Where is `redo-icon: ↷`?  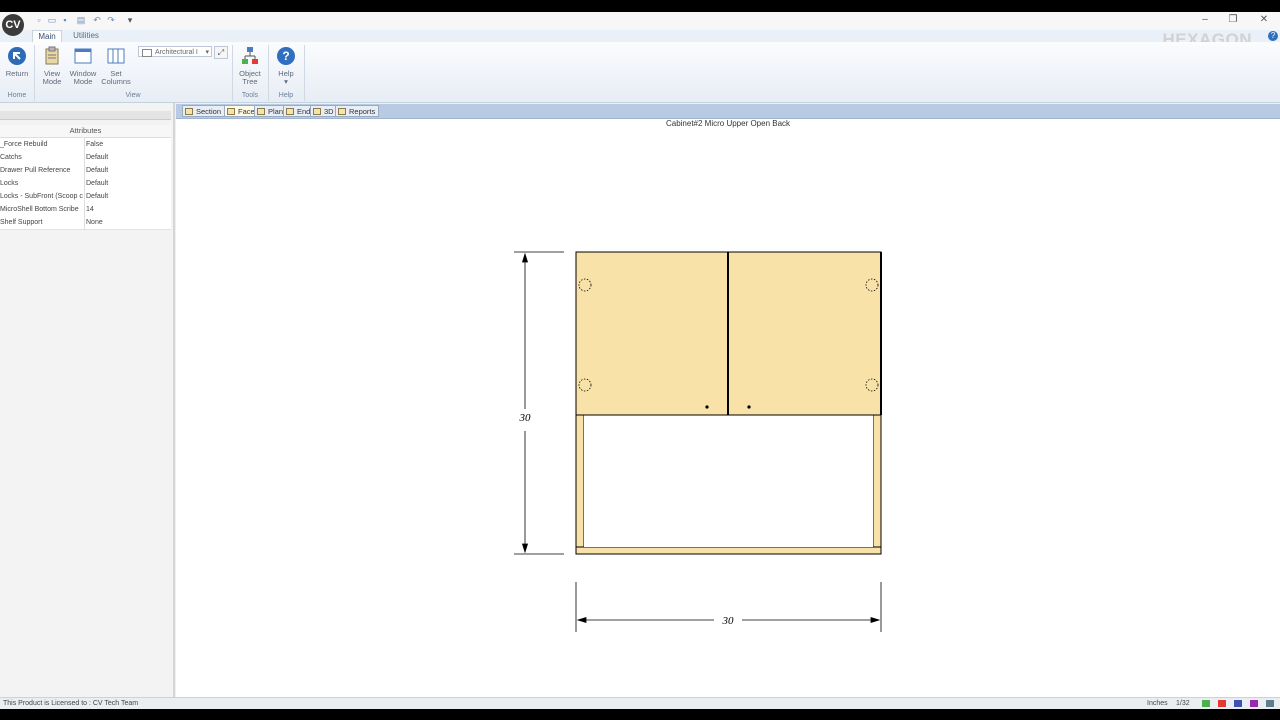 redo-icon: ↷ is located at coordinates (111, 20).